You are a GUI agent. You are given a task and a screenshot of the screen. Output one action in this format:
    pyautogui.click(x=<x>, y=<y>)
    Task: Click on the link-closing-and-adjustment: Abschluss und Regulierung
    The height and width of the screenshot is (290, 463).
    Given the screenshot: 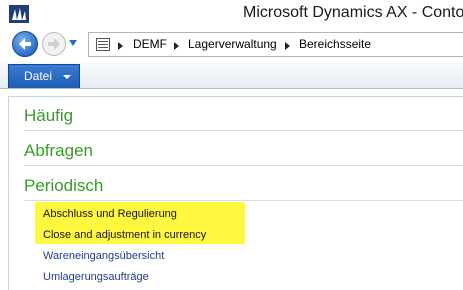 What is the action you would take?
    pyautogui.click(x=110, y=214)
    